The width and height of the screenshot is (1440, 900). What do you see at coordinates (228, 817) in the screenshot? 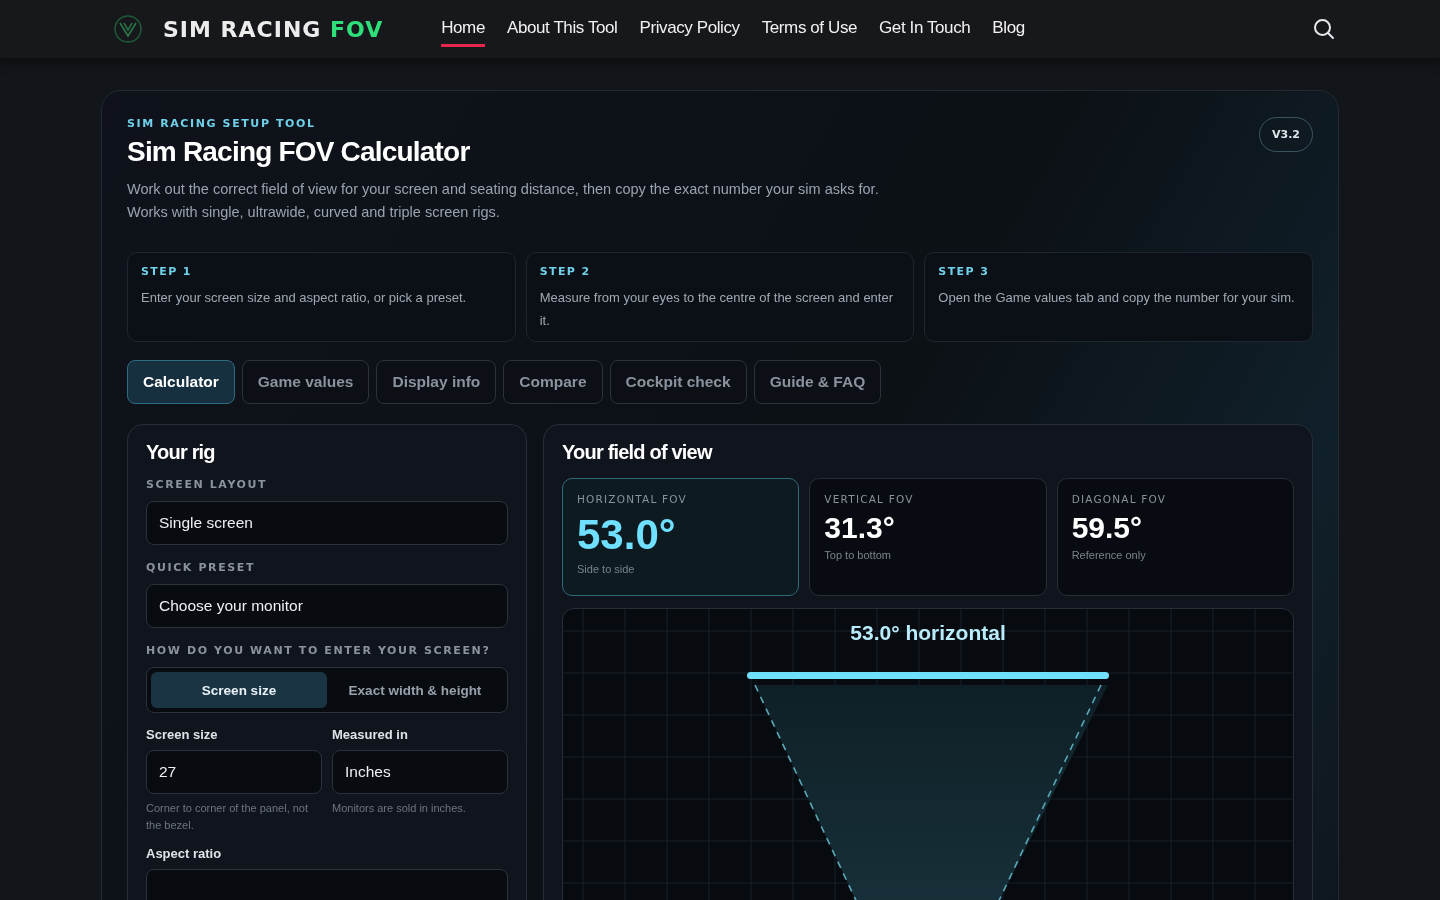
I see `hint-text: Corner to corner of the panel, not the bezel.` at bounding box center [228, 817].